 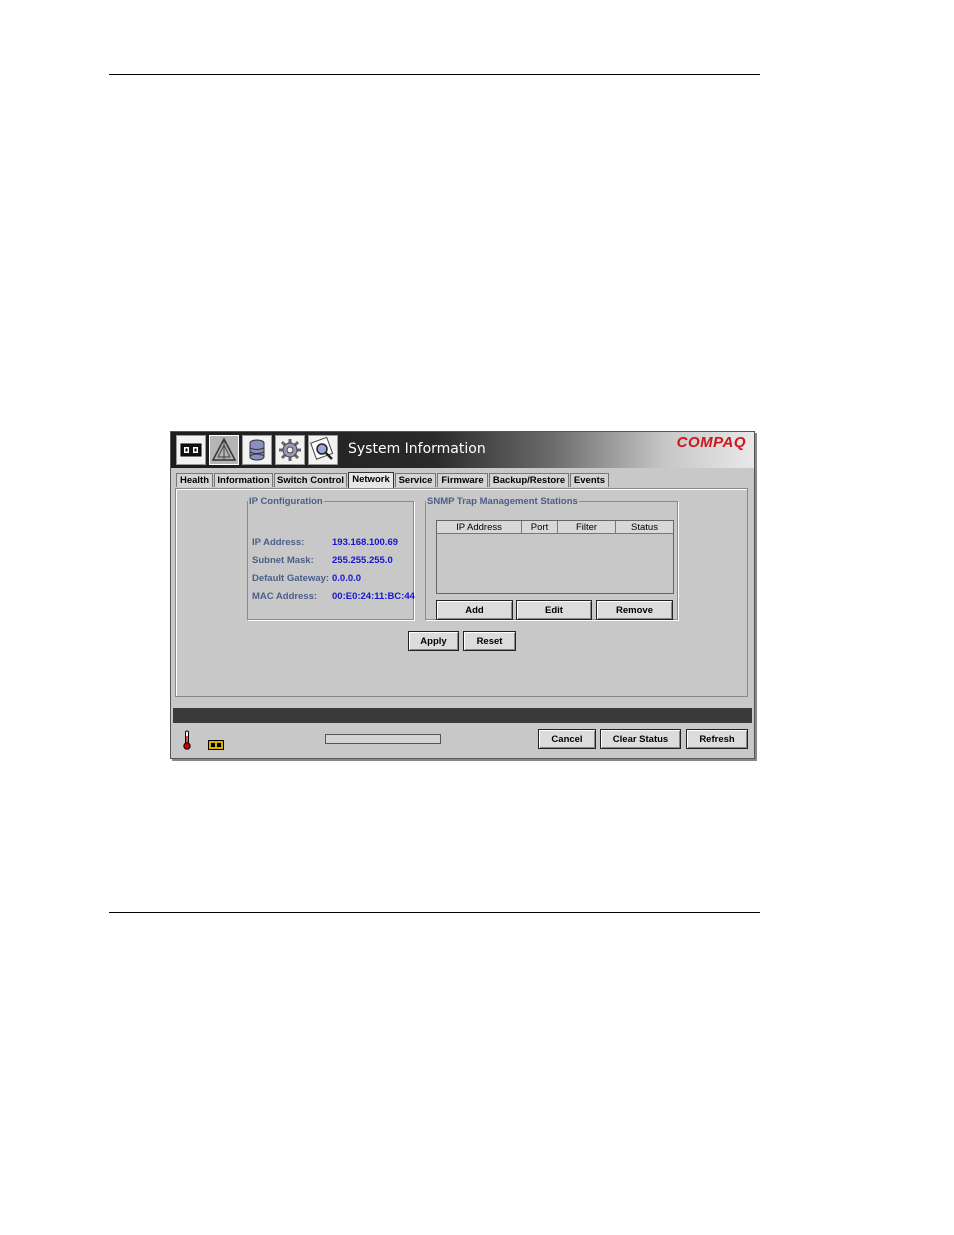 I want to click on fabric-icon, so click(x=224, y=450).